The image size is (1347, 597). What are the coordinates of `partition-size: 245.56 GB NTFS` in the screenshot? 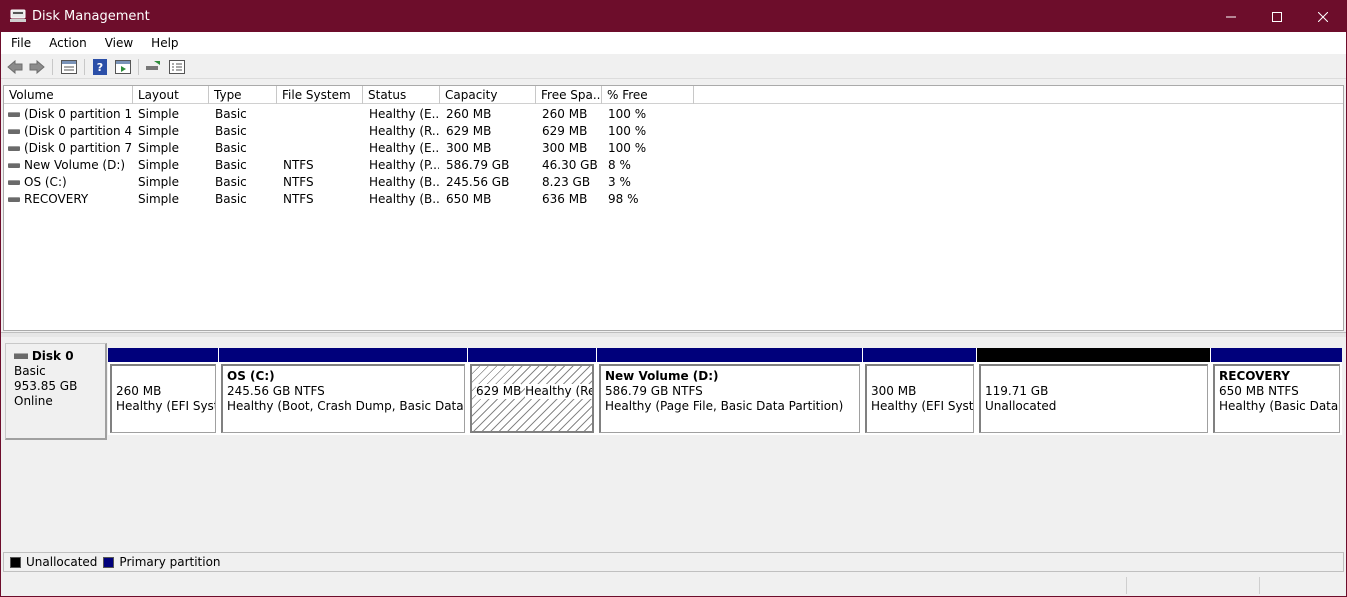 It's located at (276, 391).